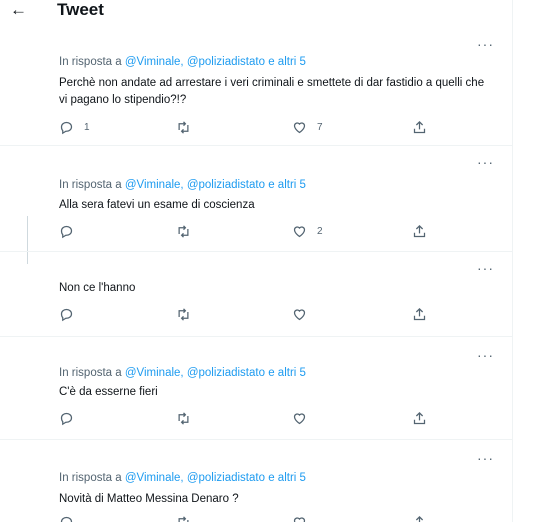  Describe the element at coordinates (307, 231) in the screenshot. I see `like-button: 2` at that location.